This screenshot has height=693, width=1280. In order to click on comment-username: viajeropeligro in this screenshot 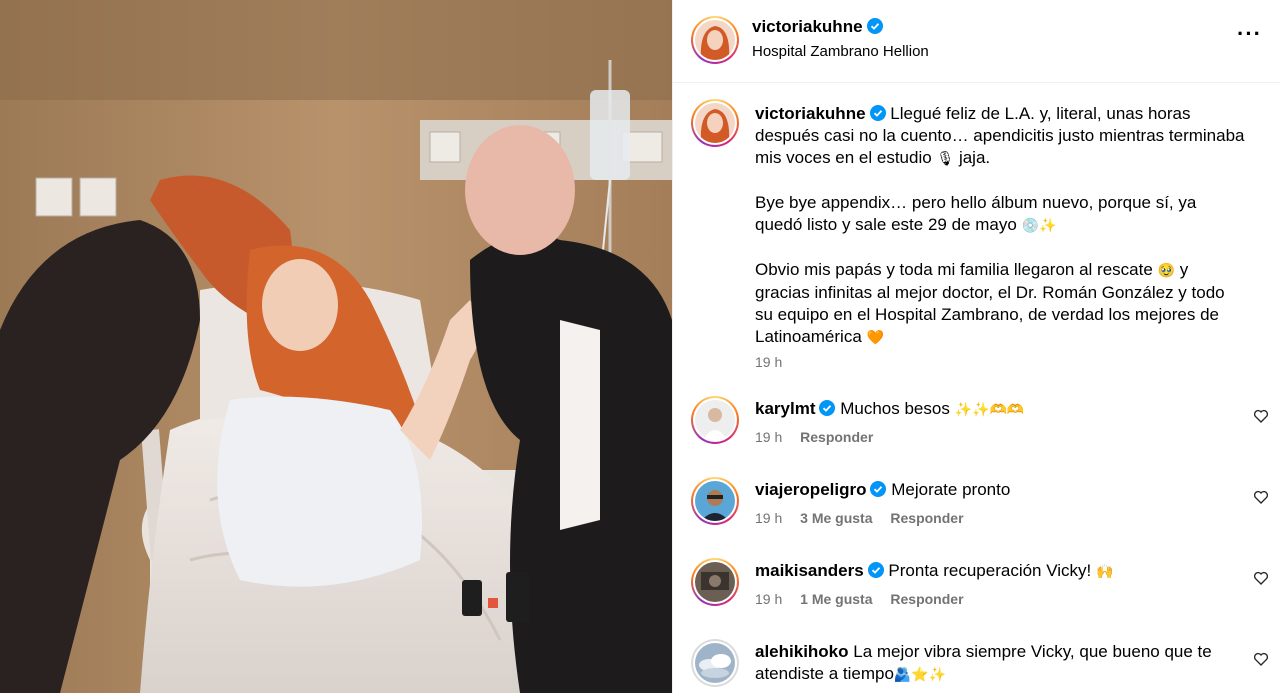, I will do `click(810, 489)`.